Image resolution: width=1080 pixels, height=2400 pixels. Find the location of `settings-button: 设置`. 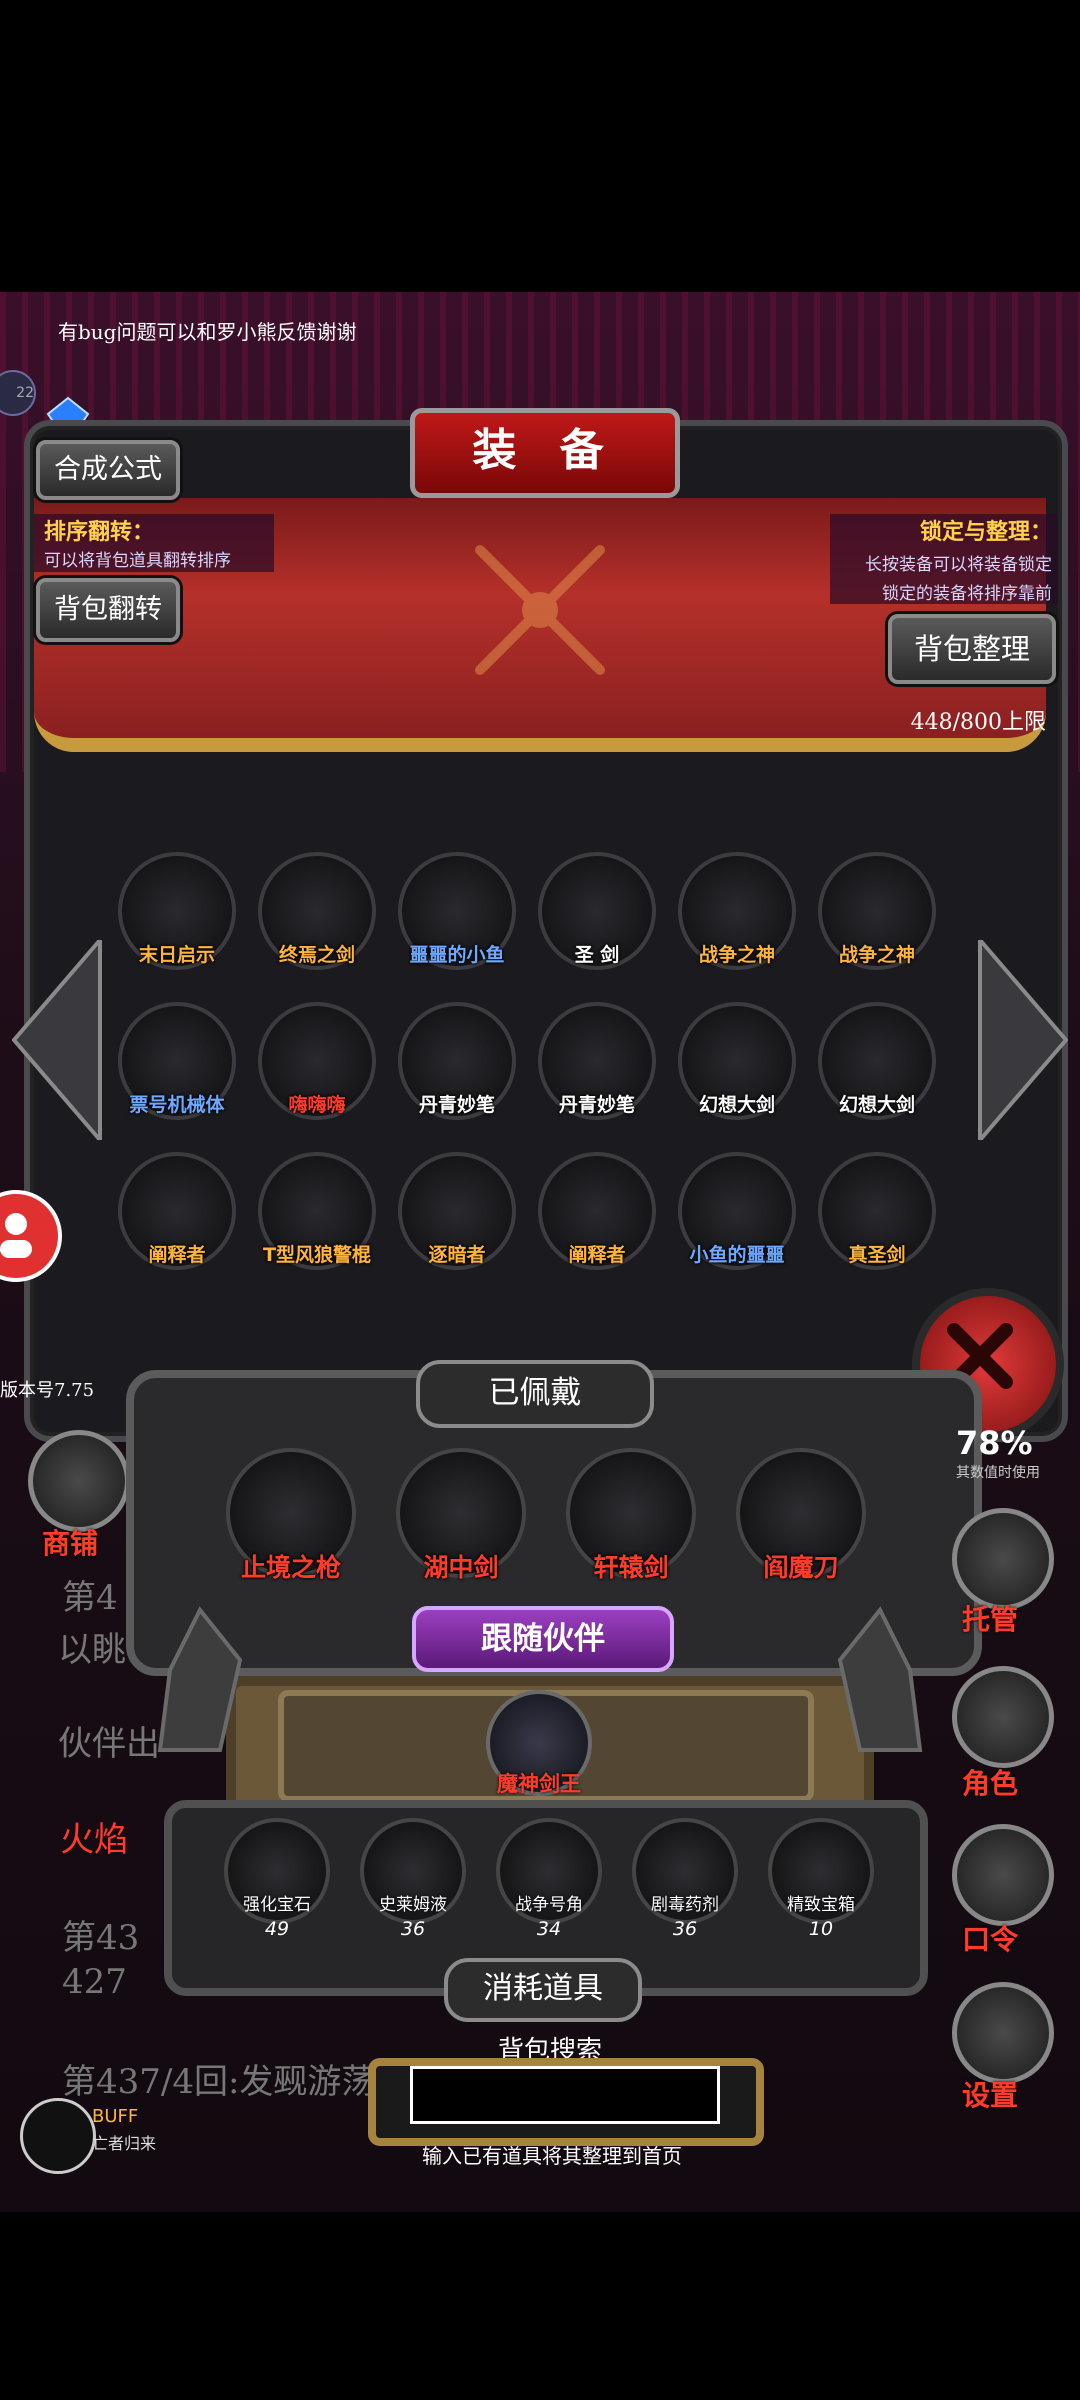

settings-button: 设置 is located at coordinates (1007, 2047).